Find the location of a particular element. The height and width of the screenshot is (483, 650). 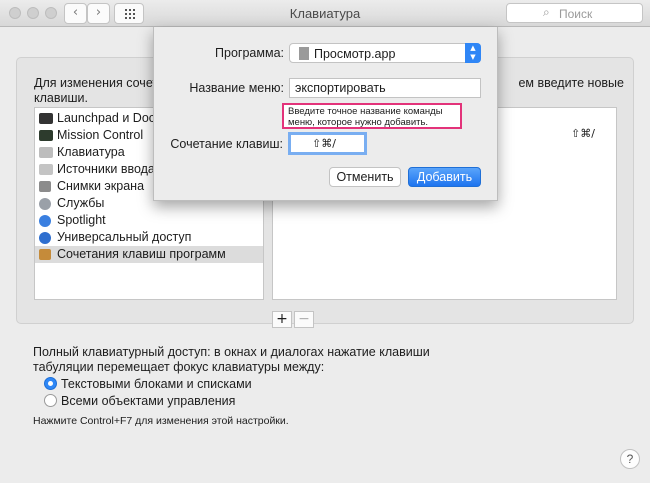

screenshot-icon is located at coordinates (45, 186).